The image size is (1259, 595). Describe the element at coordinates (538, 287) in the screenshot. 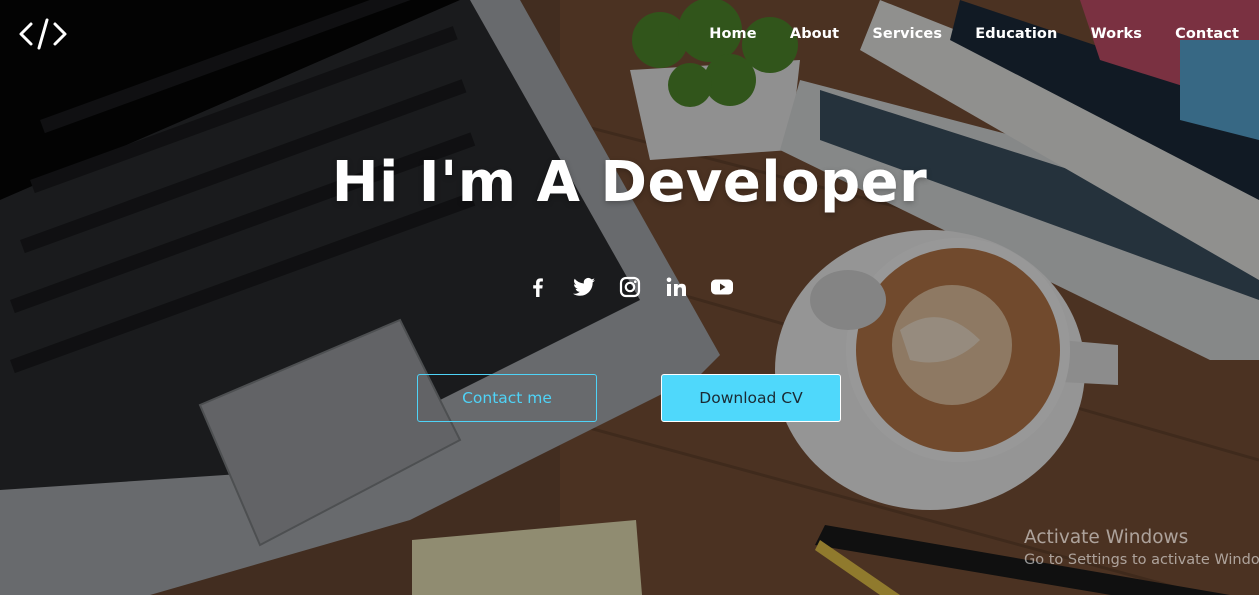

I see `facebook-icon` at that location.